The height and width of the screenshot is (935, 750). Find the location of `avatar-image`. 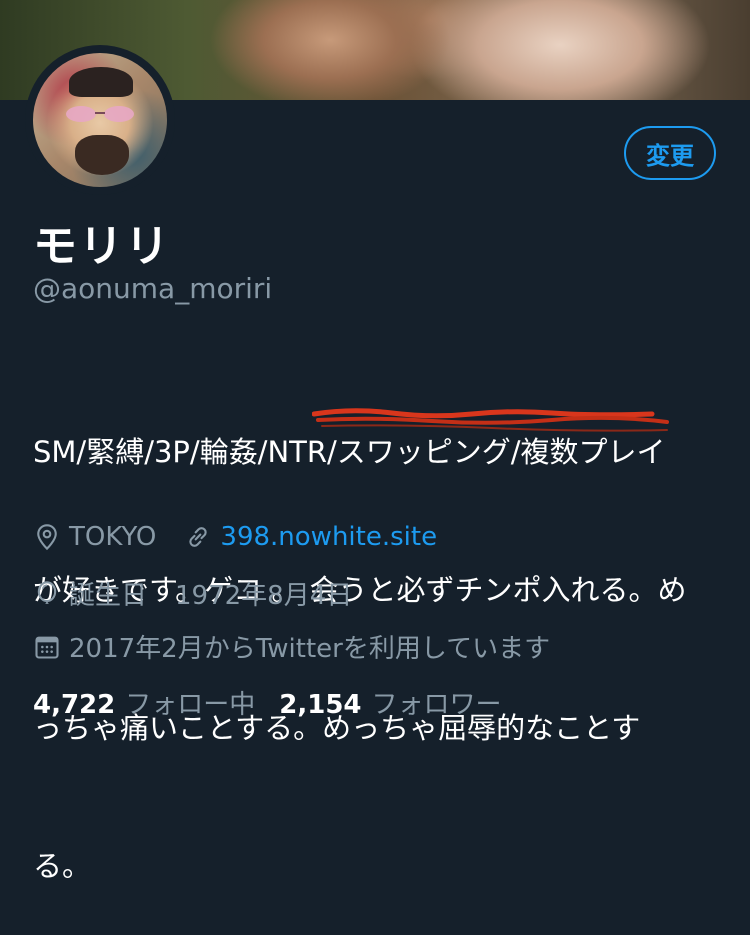

avatar-image is located at coordinates (100, 120).